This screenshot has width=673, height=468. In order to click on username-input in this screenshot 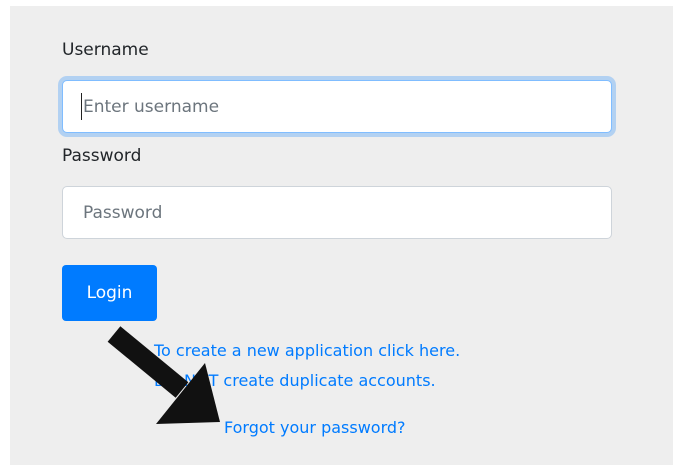, I will do `click(337, 106)`.